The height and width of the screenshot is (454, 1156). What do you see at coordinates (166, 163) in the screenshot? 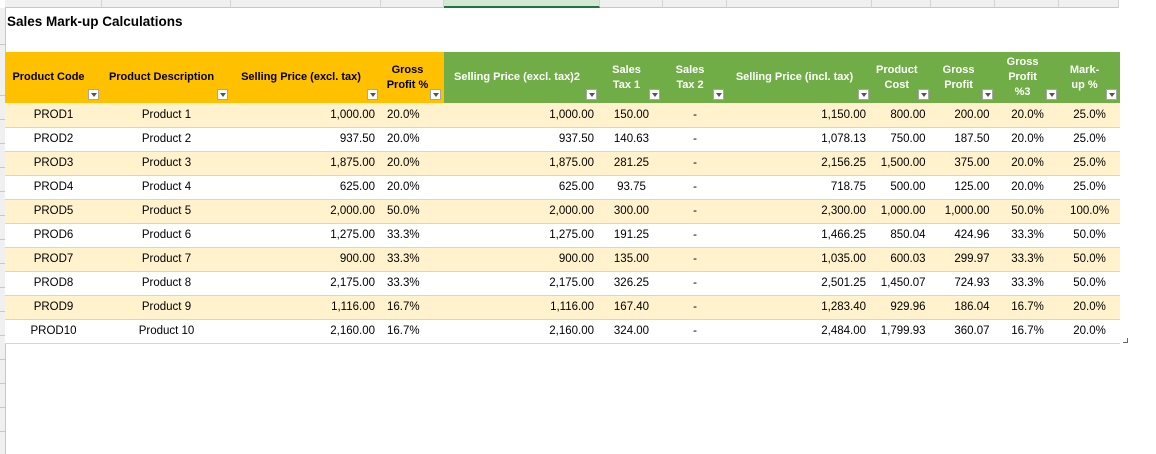
I see `table-cell: Product 3` at bounding box center [166, 163].